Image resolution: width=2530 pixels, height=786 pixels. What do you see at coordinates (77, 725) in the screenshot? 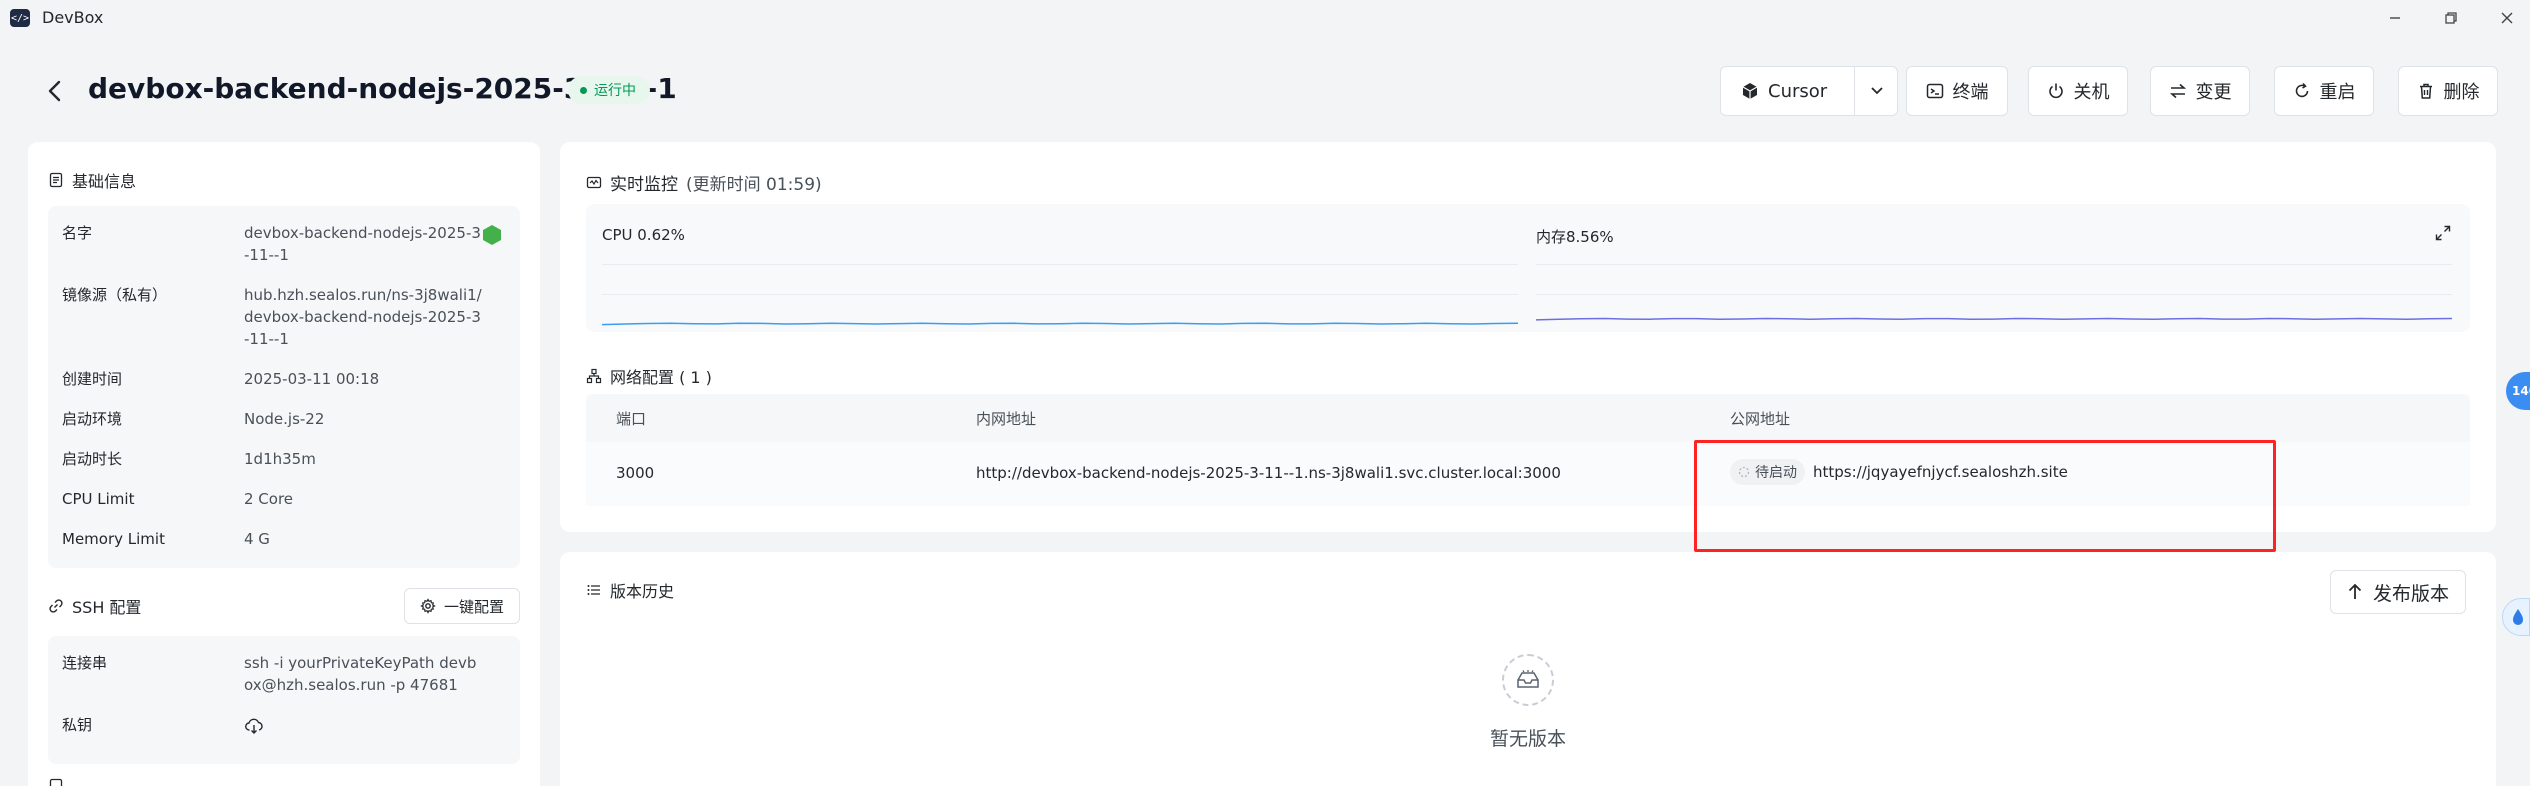
I see `ssh-key: 私钥` at bounding box center [77, 725].